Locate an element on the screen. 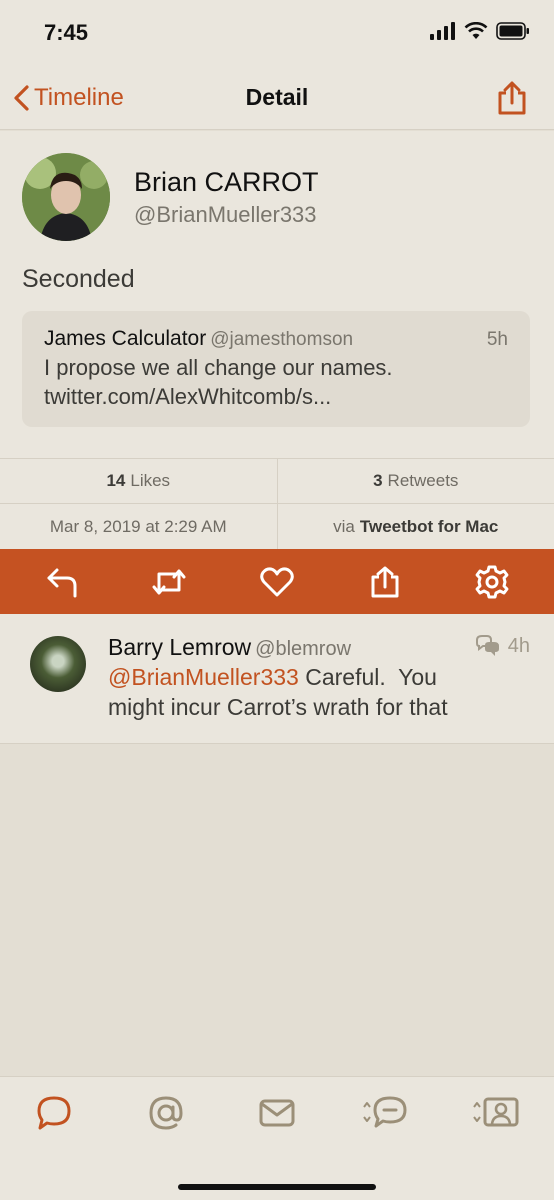 The image size is (554, 1200). retweet-button is located at coordinates (169, 582).